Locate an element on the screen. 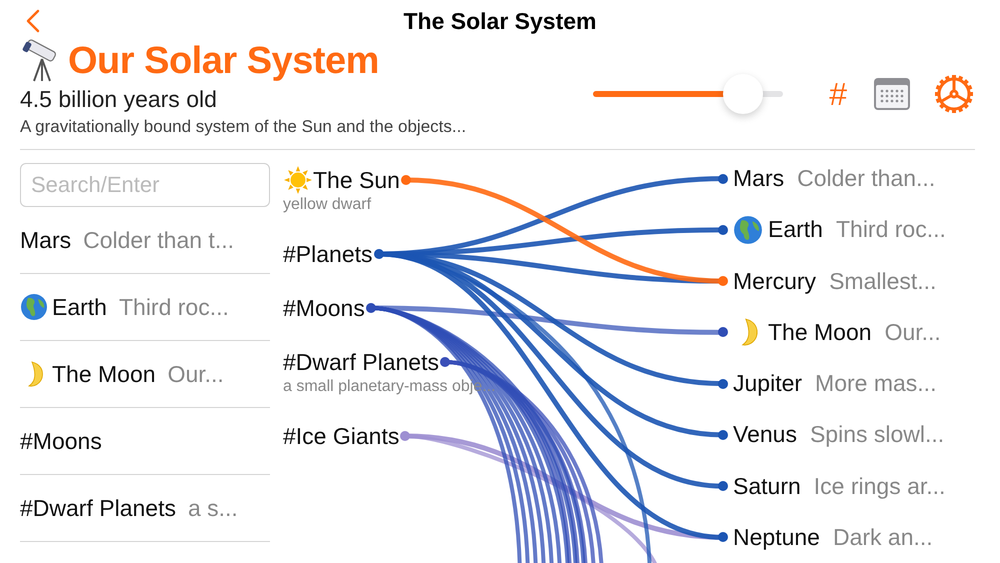 The width and height of the screenshot is (1000, 563). calendar-button is located at coordinates (892, 94).